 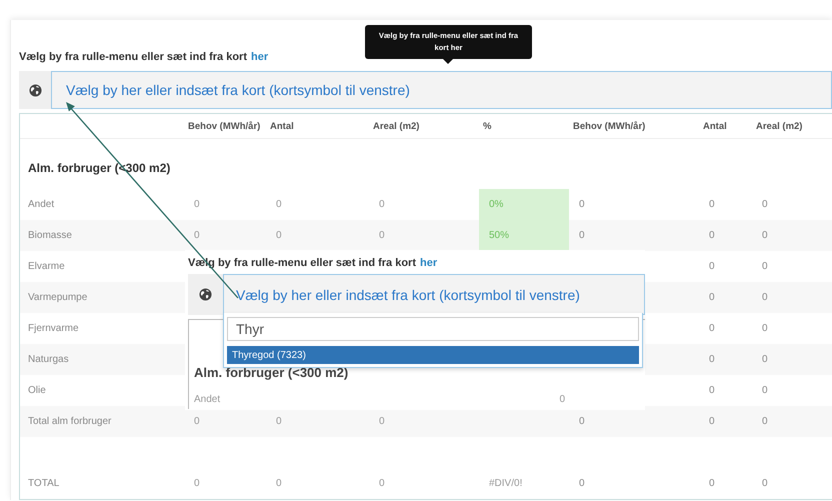 I want to click on table-cell: 50%, so click(x=524, y=235).